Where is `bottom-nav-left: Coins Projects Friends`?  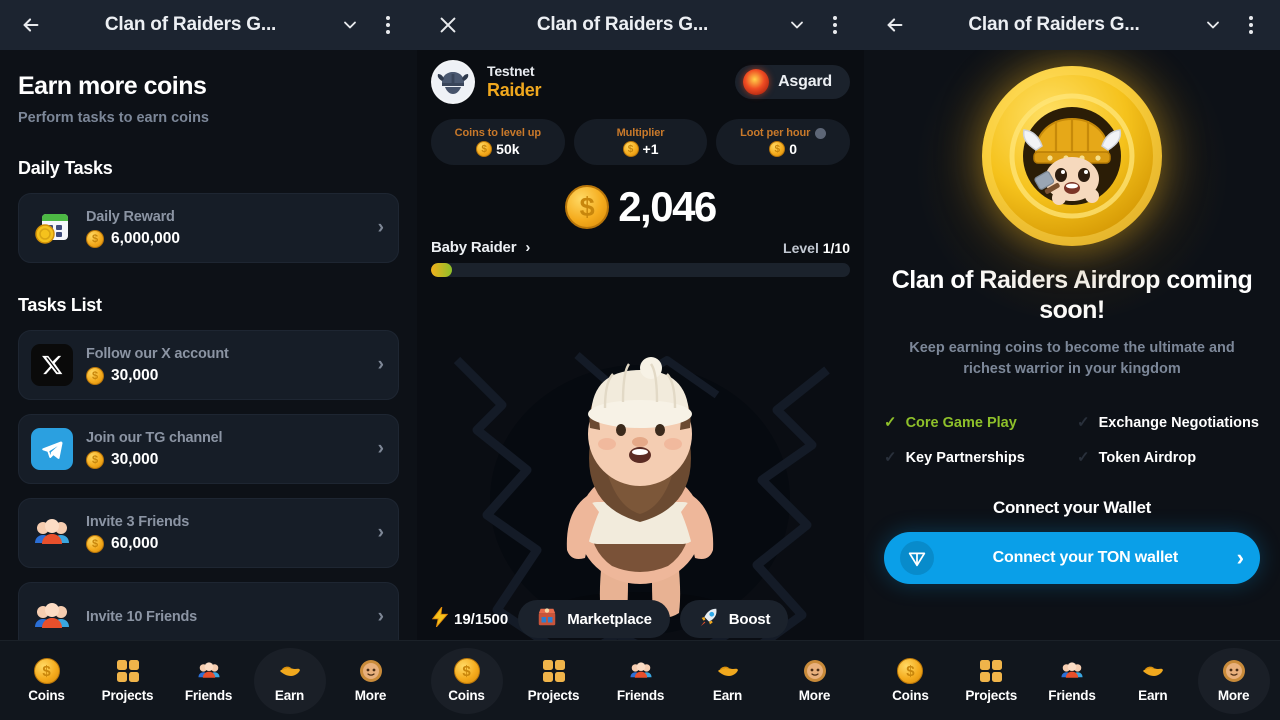 bottom-nav-left: Coins Projects Friends is located at coordinates (208, 680).